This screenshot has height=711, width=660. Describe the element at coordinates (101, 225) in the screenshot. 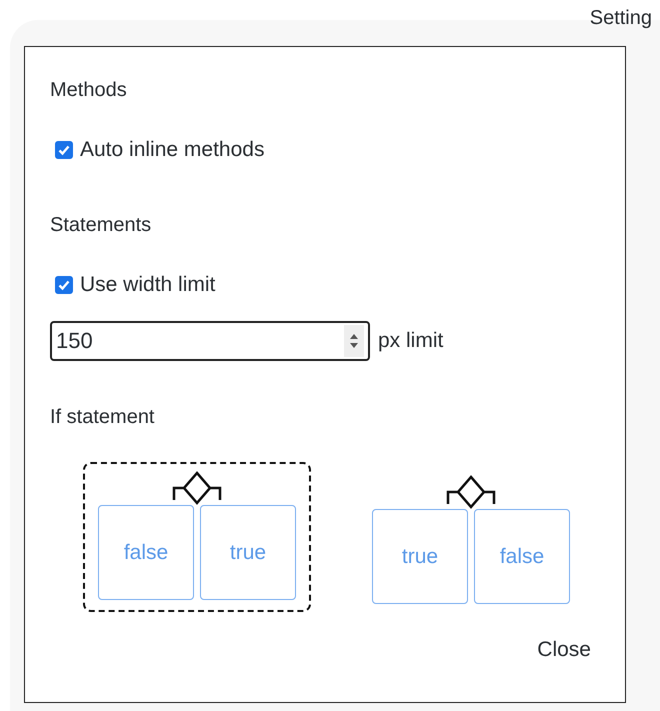

I see `section-heading: Statements` at that location.